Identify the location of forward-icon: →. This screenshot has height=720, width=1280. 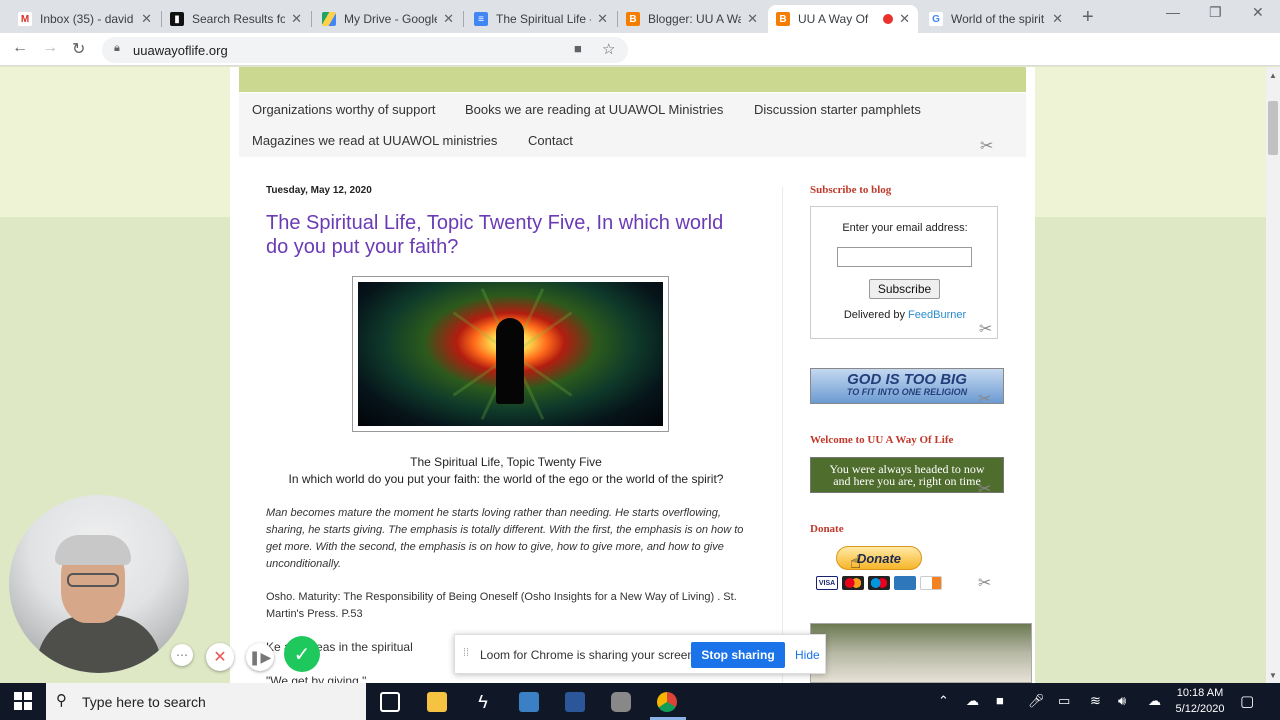
(50, 48).